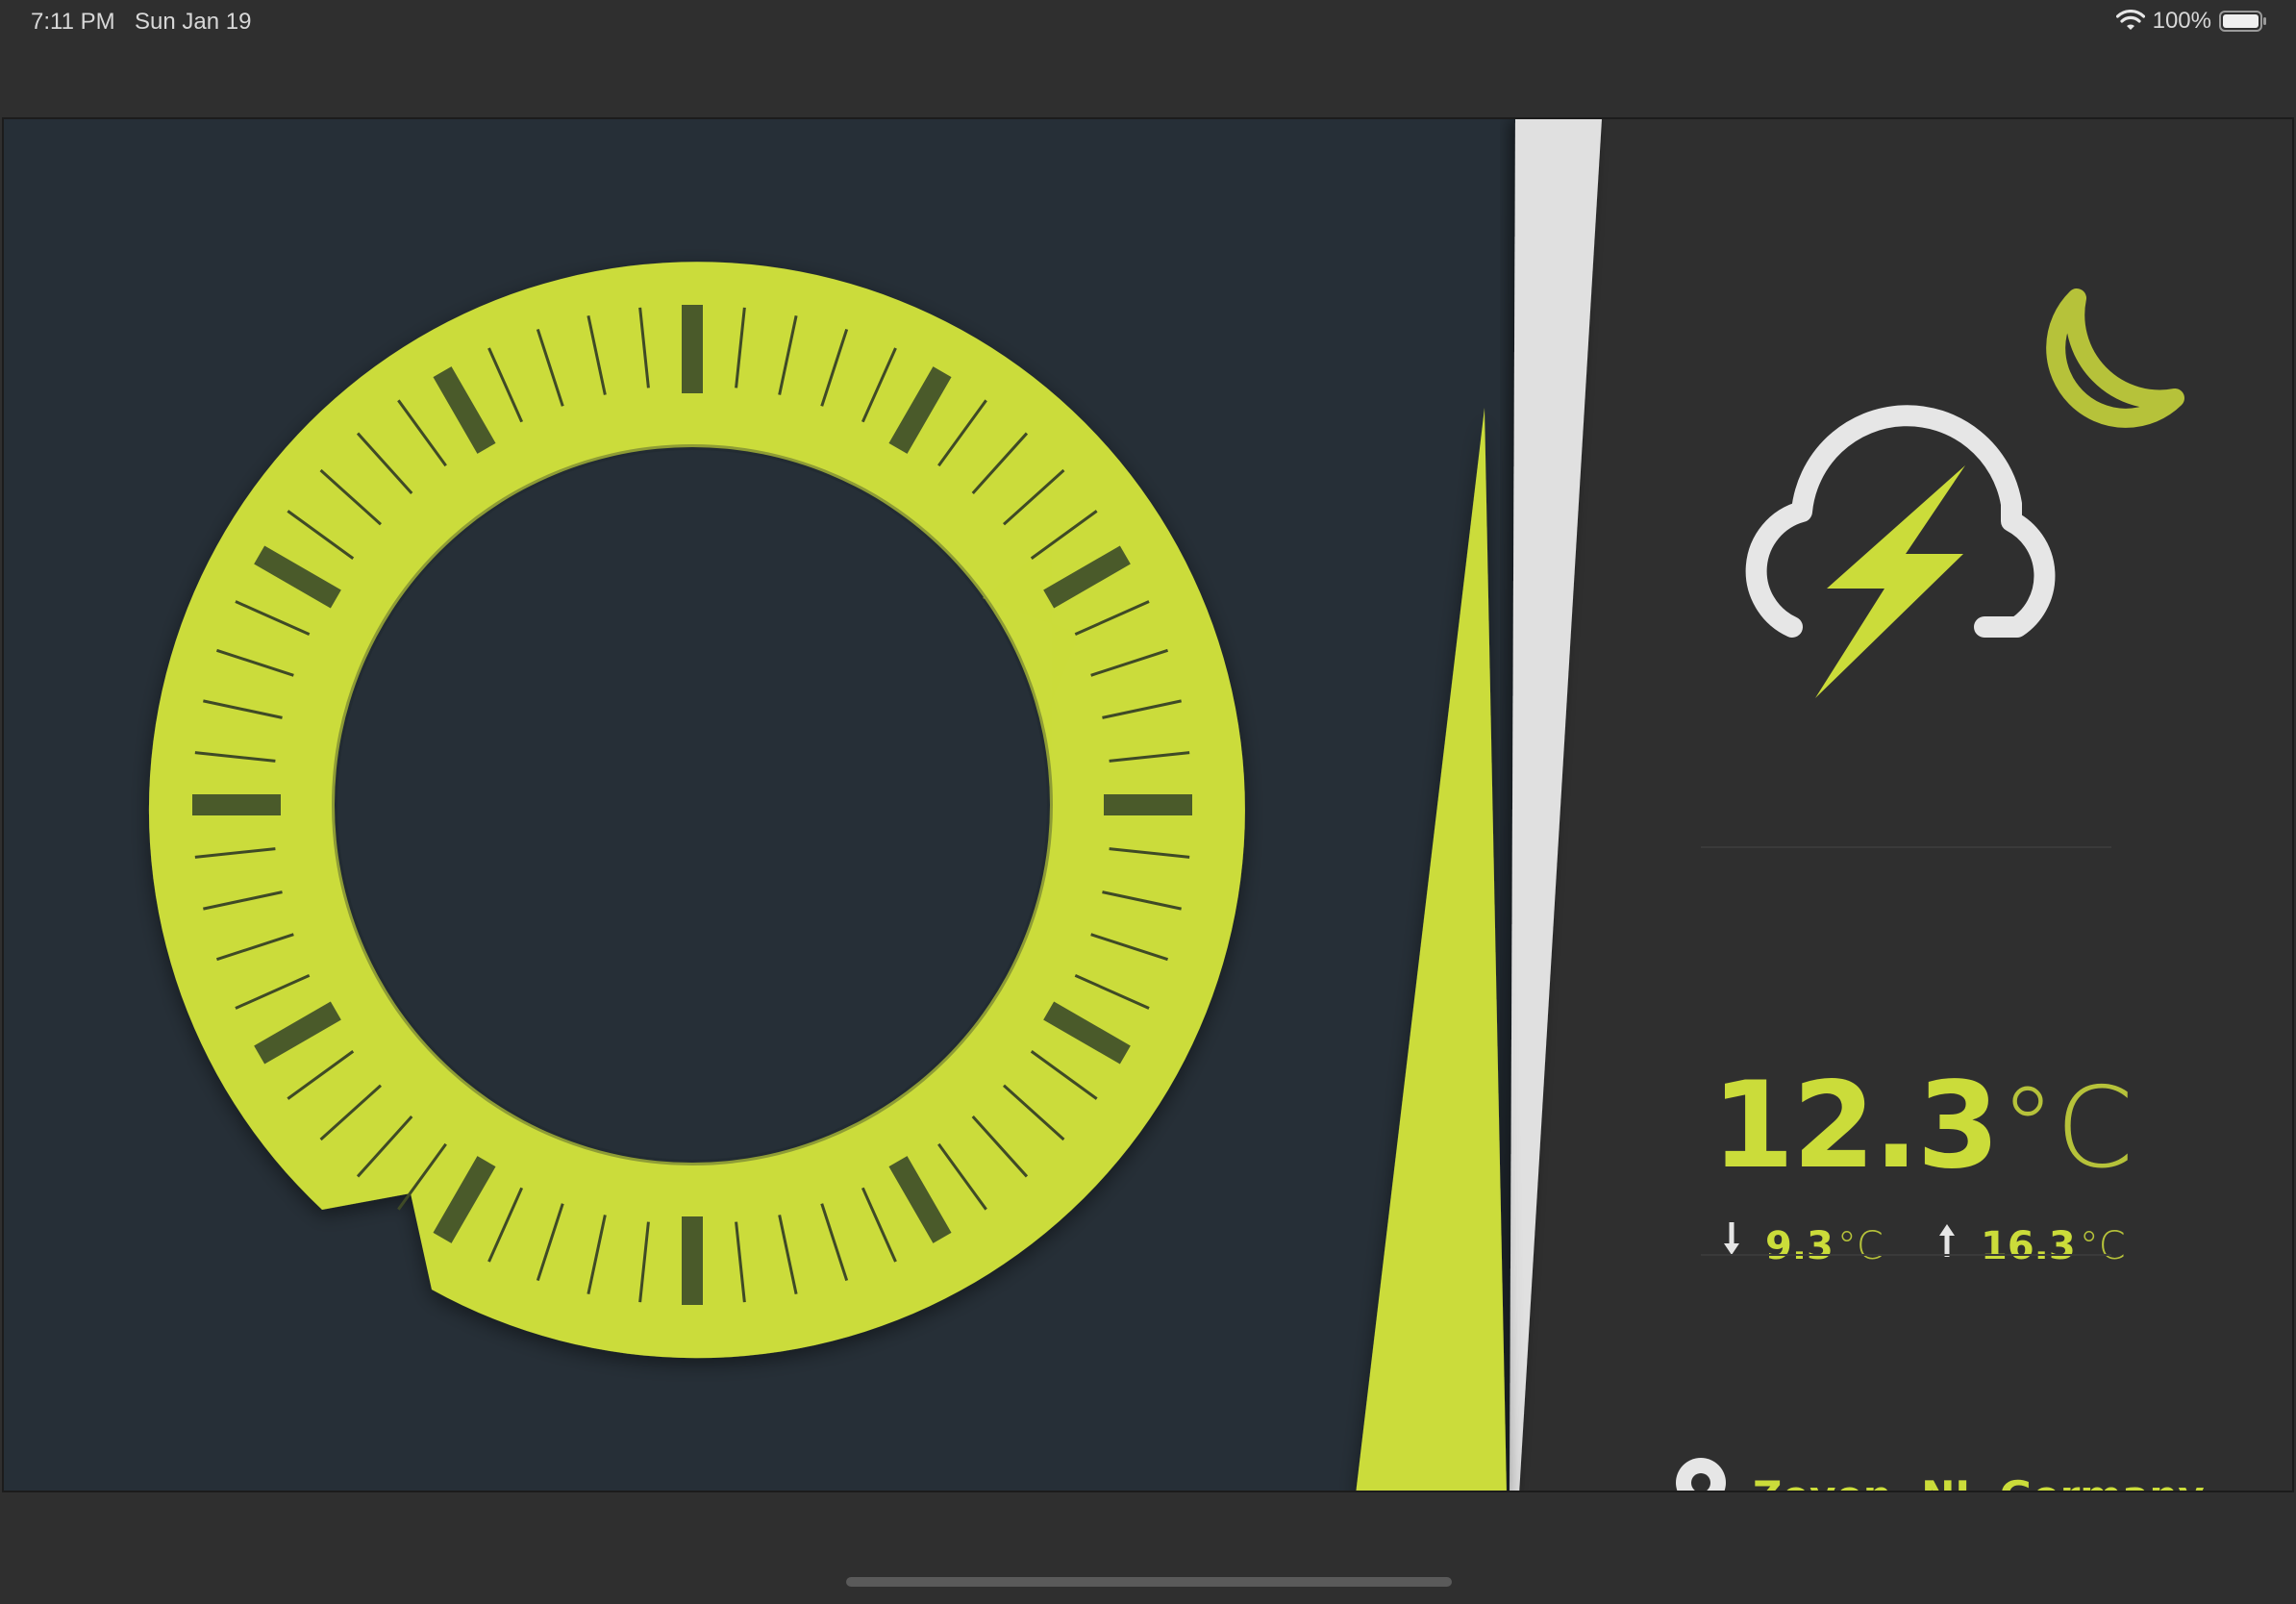  What do you see at coordinates (2115, 358) in the screenshot?
I see `moon-icon` at bounding box center [2115, 358].